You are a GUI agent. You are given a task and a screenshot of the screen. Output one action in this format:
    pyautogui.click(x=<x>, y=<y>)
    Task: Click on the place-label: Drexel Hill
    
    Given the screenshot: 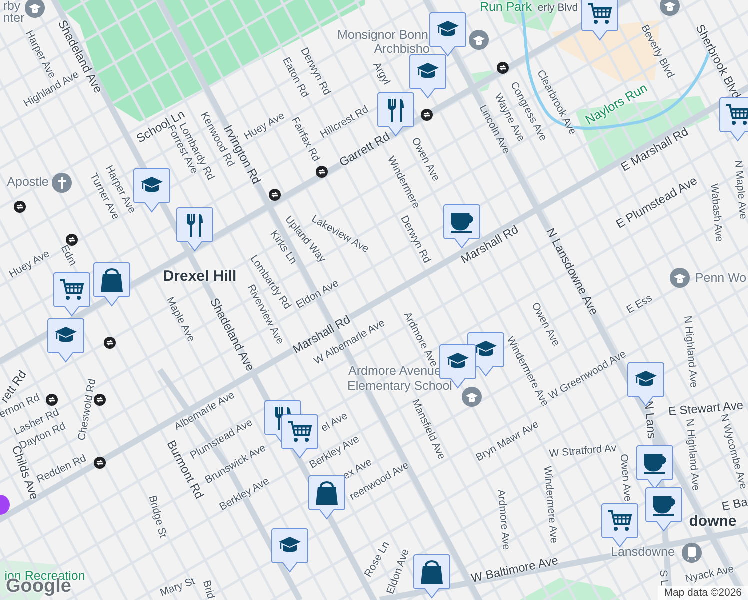 What is the action you would take?
    pyautogui.click(x=200, y=277)
    